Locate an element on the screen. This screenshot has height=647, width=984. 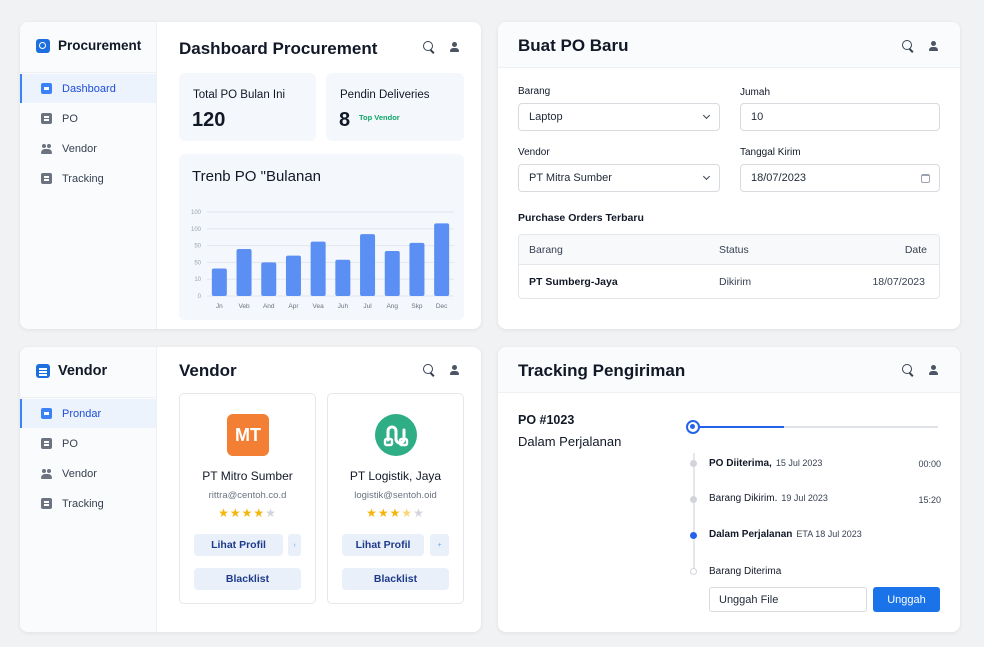
y-tick-label: 10 is located at coordinates (197, 280).